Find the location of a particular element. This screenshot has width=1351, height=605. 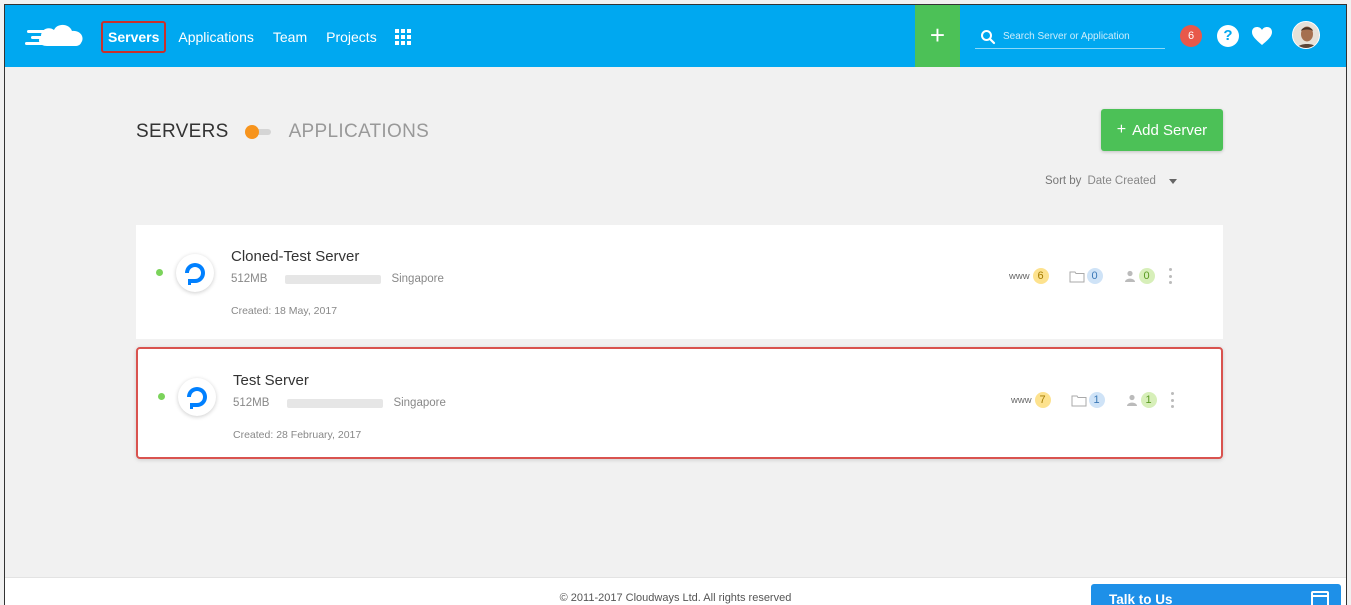

add-server-label: Add Server is located at coordinates (1170, 130).